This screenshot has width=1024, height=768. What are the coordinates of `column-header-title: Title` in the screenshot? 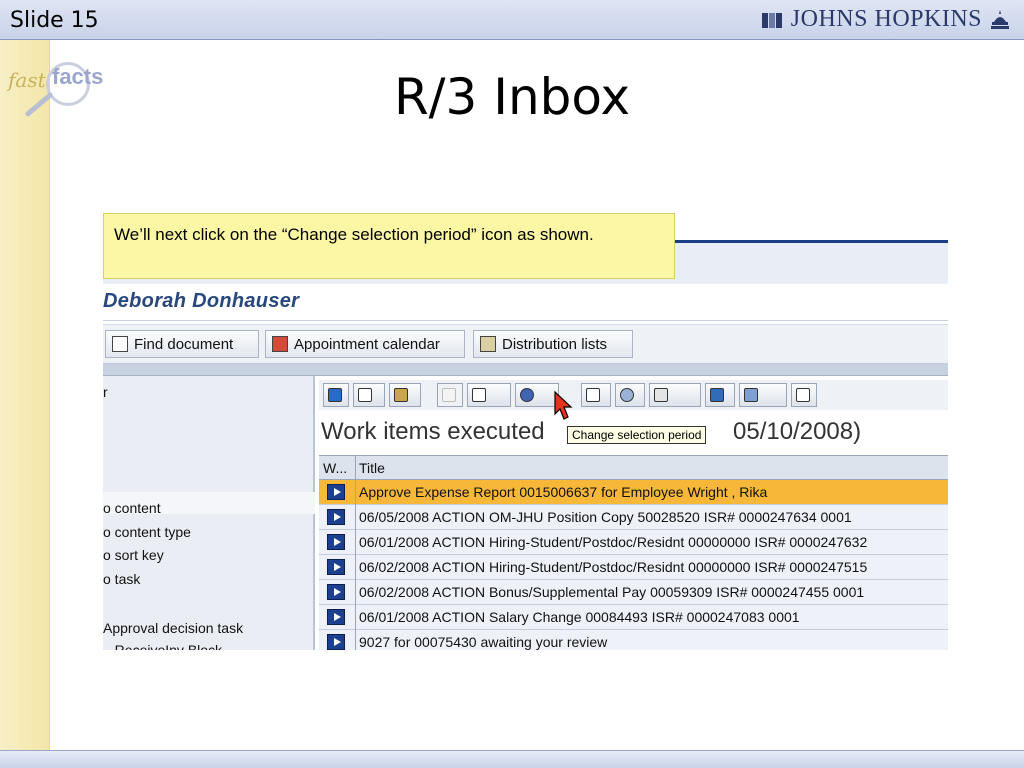 It's located at (372, 468).